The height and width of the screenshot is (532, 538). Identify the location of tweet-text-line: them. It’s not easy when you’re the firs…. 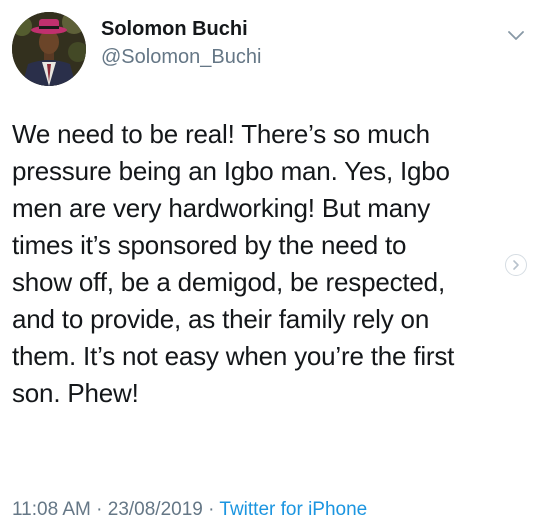
(233, 356).